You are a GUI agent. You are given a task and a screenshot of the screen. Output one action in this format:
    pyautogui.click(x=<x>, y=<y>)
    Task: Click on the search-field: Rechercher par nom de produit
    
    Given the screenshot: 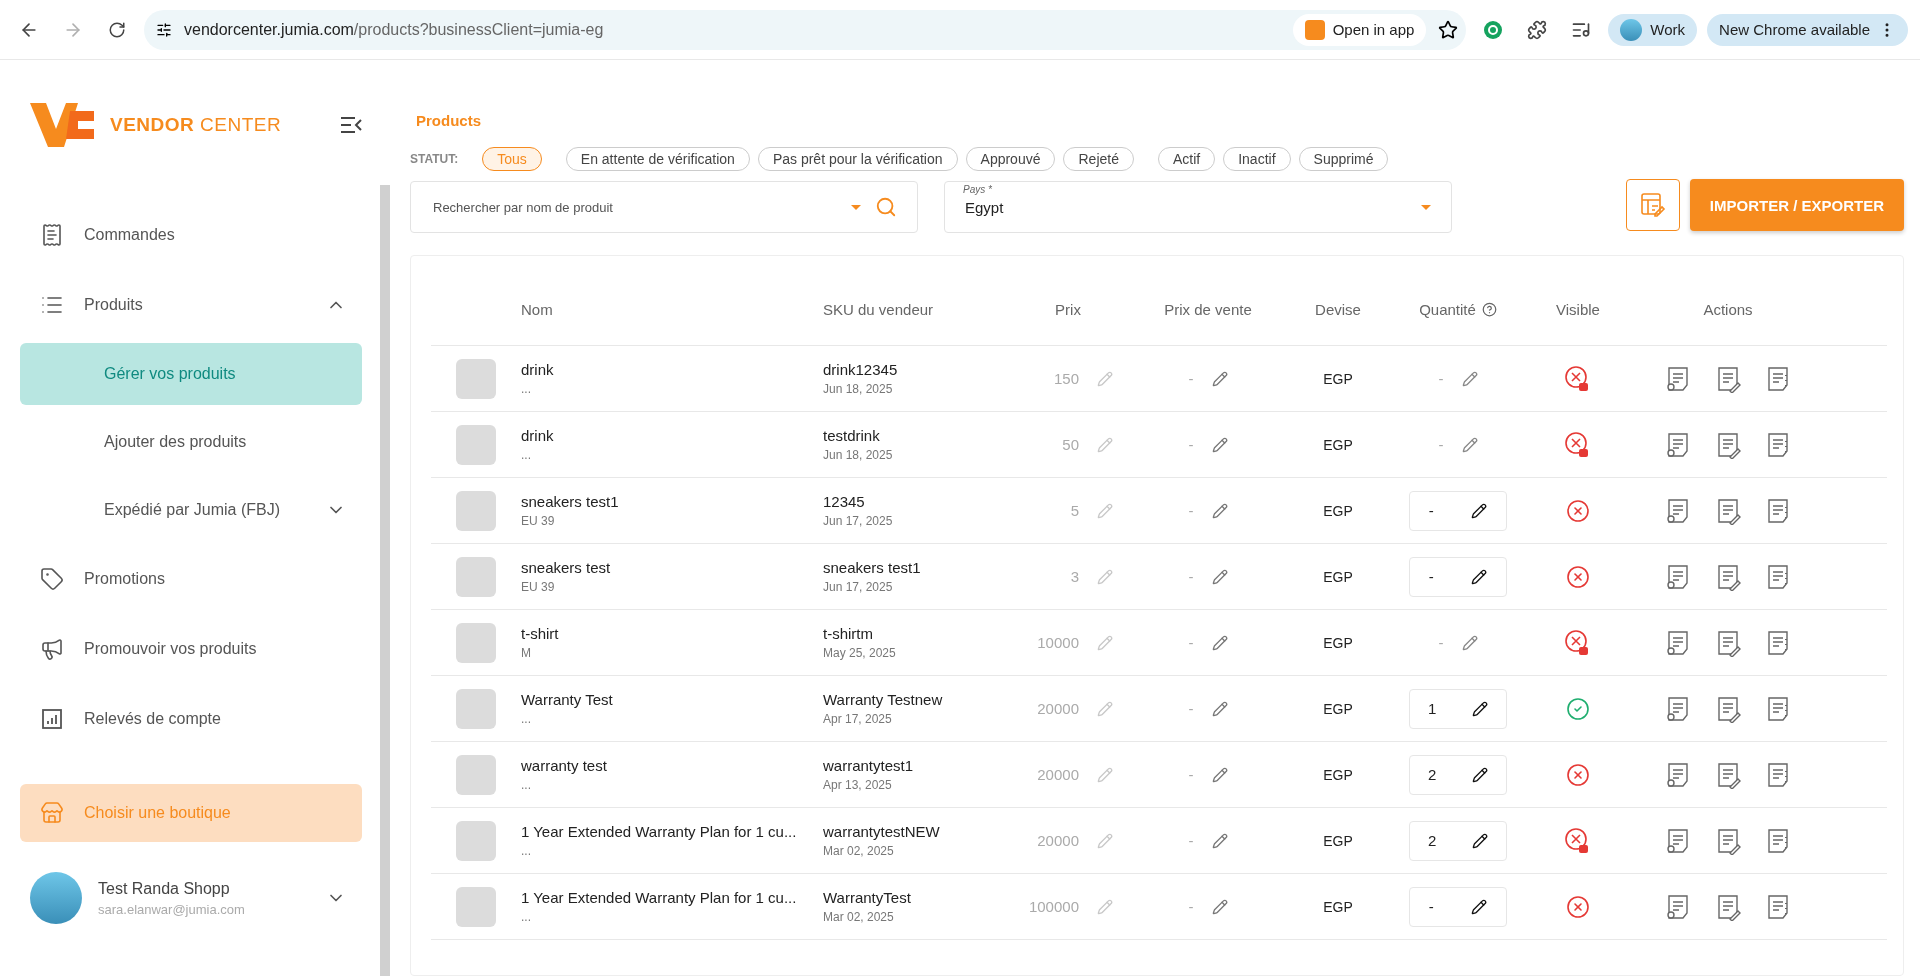 What is the action you would take?
    pyautogui.click(x=664, y=207)
    